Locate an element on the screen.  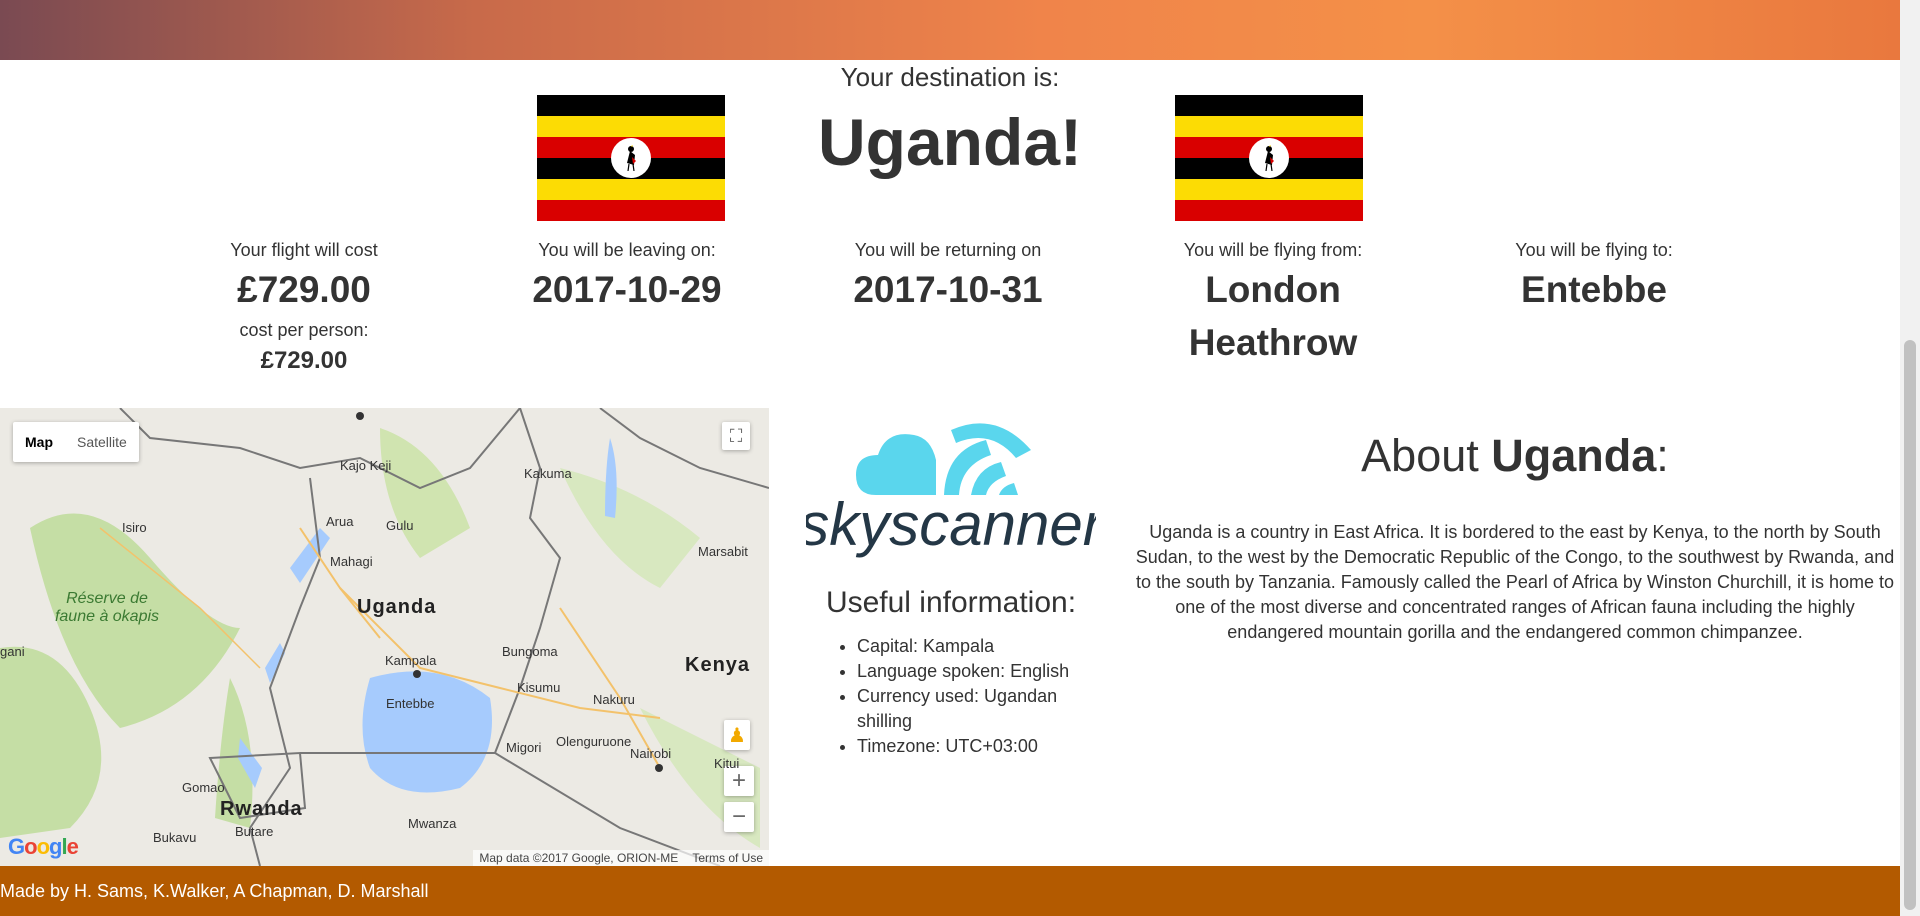
map-label-kisumu: Kisumu is located at coordinates (539, 687).